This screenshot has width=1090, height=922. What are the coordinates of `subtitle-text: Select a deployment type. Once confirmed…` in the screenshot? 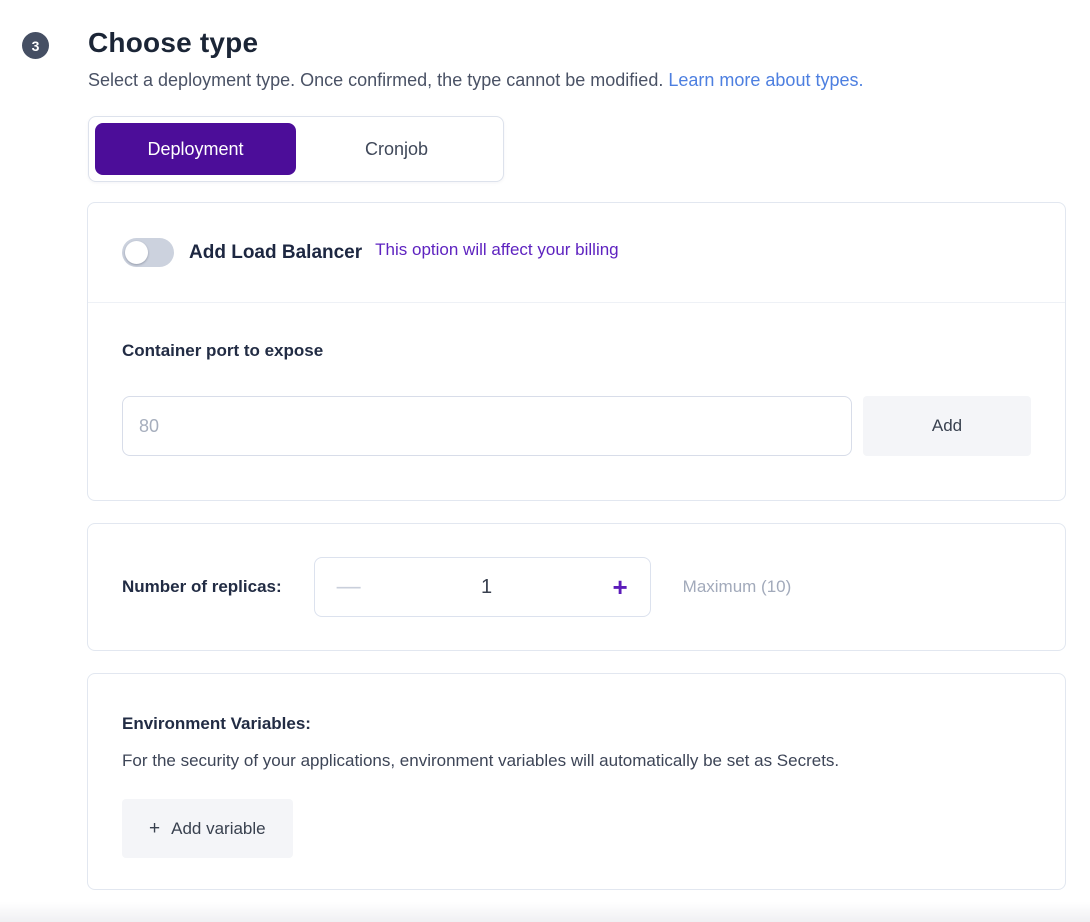 It's located at (376, 80).